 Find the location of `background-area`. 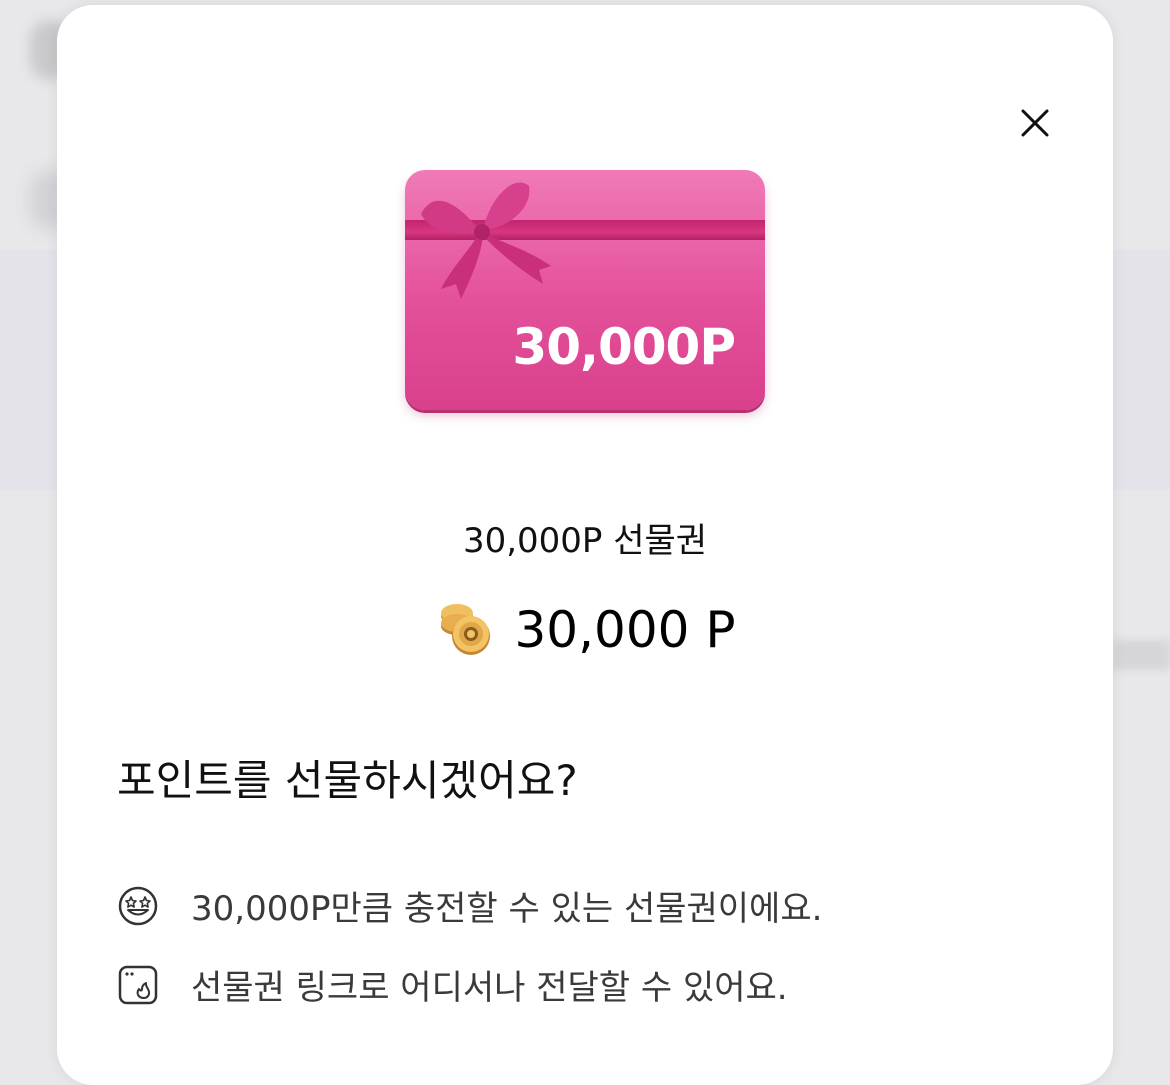

background-area is located at coordinates (1141, 655).